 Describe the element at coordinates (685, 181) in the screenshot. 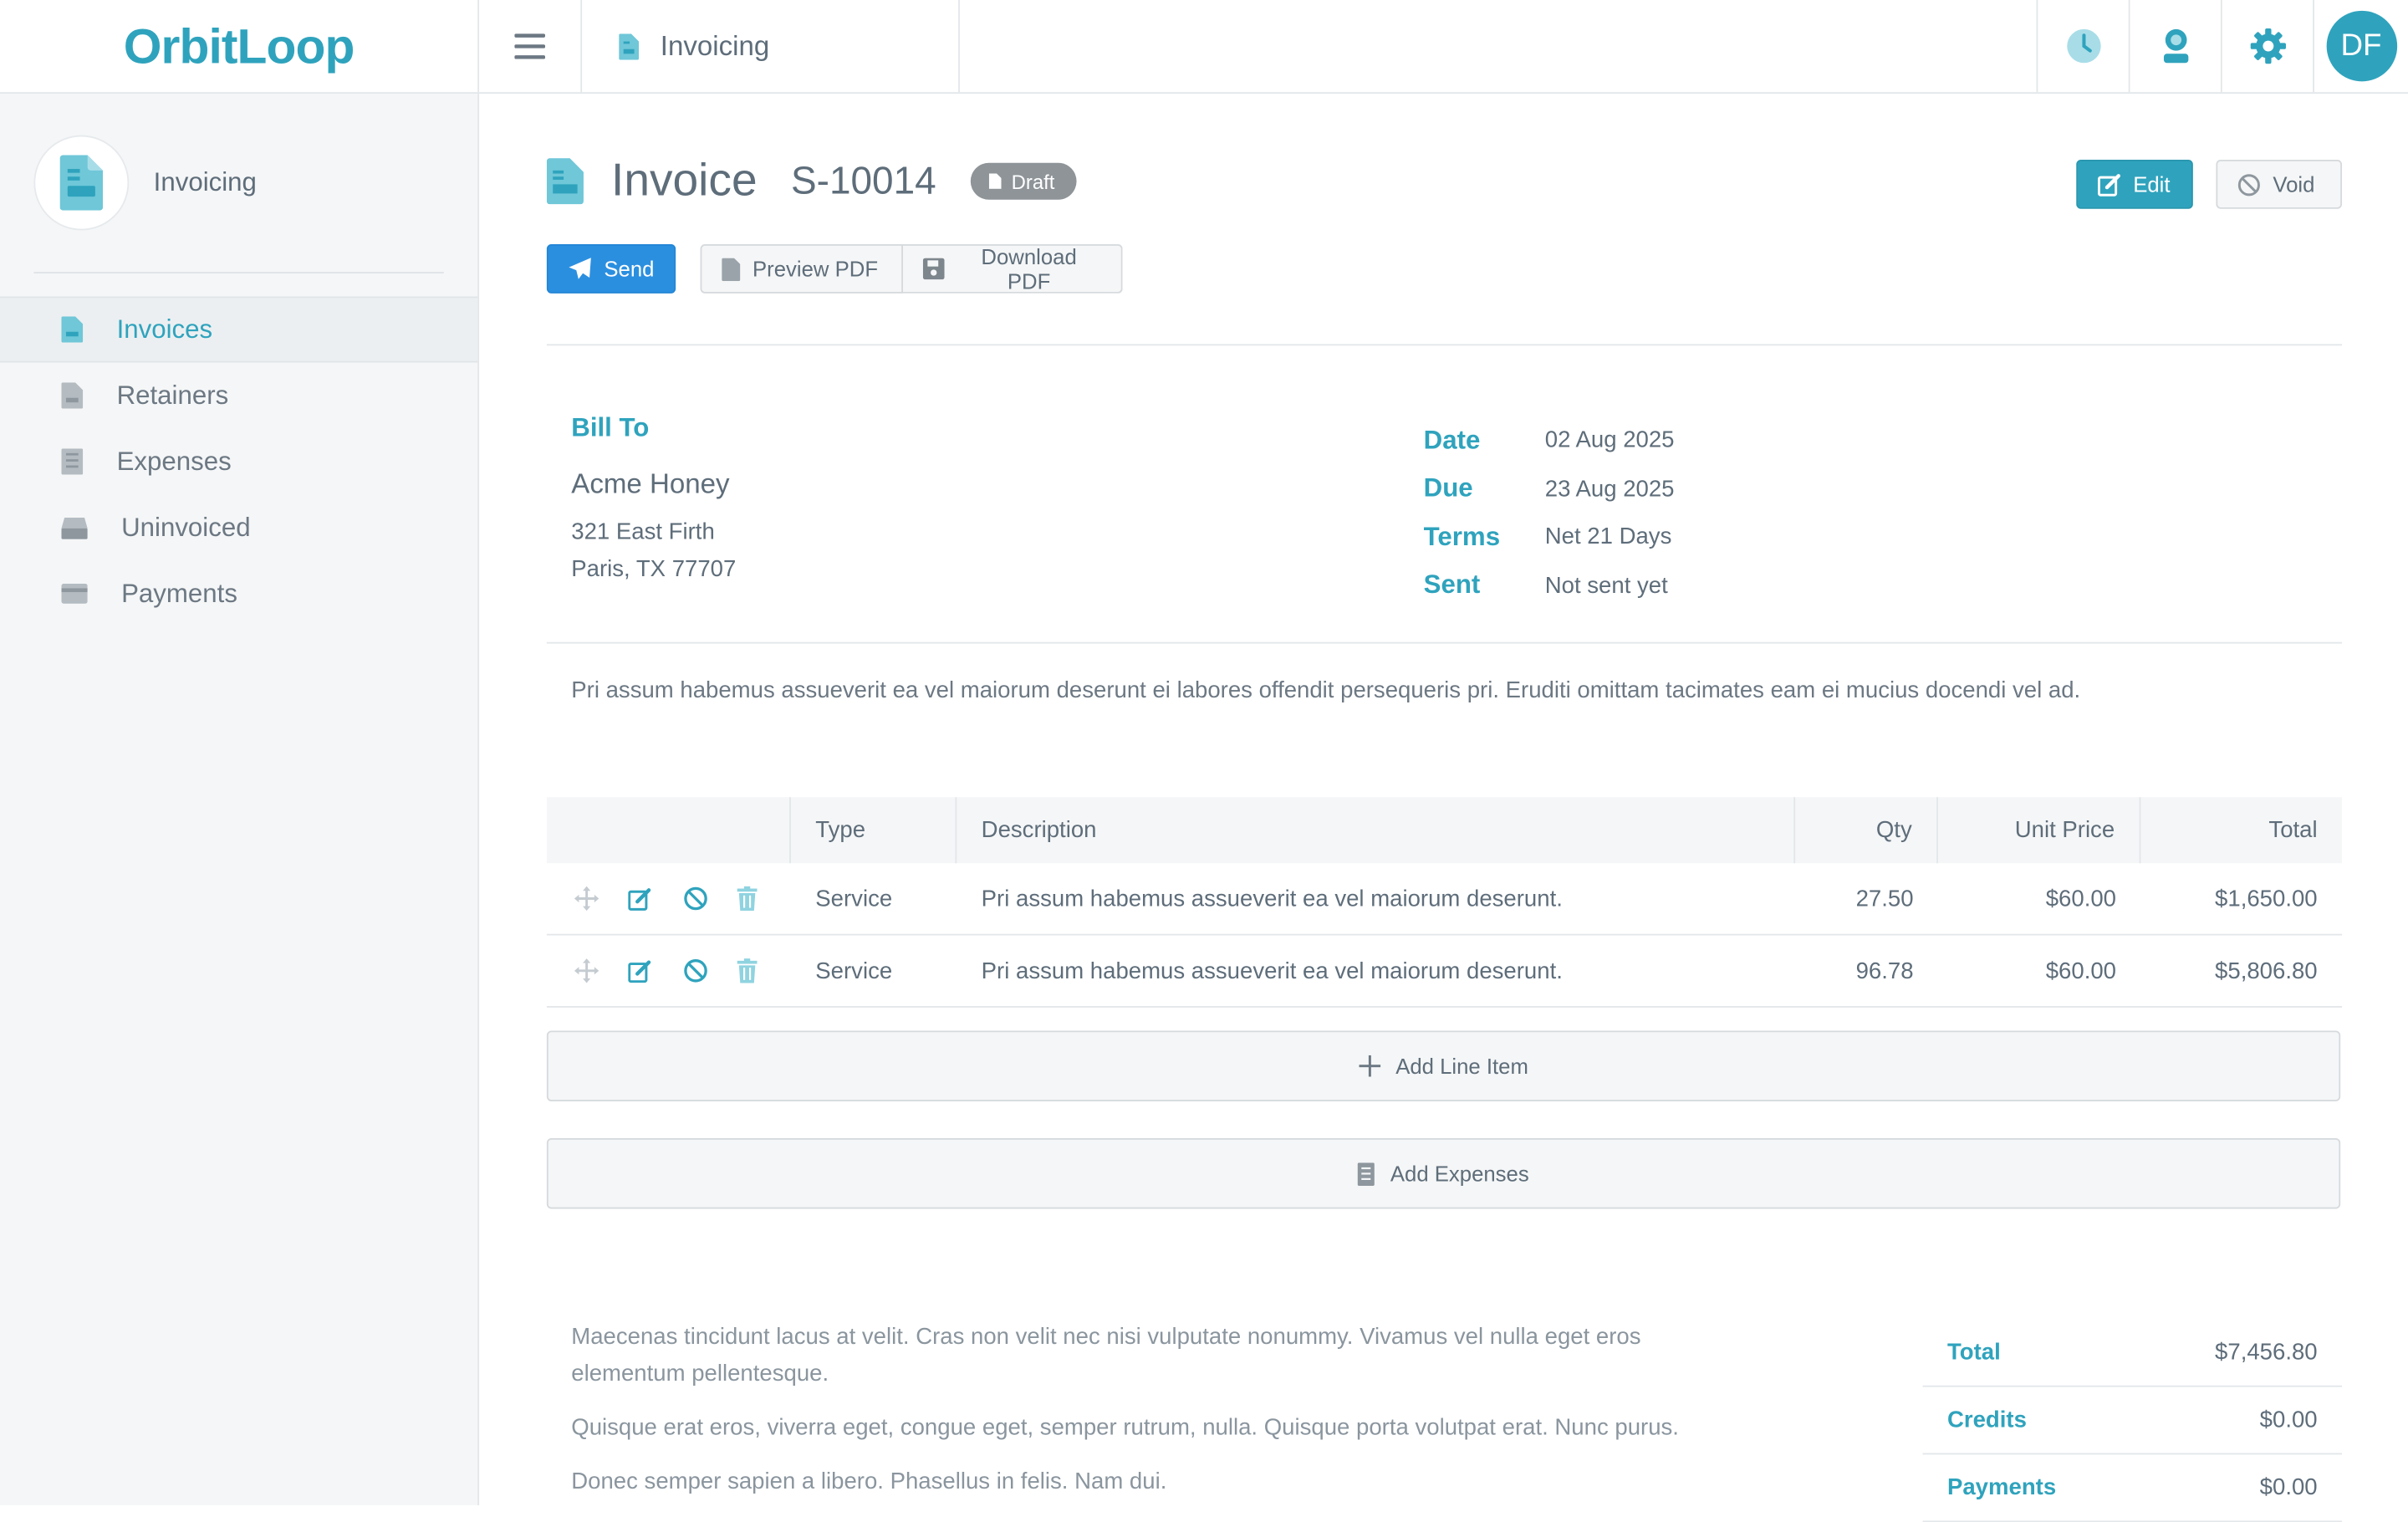

I see `page-title: Invoice` at that location.